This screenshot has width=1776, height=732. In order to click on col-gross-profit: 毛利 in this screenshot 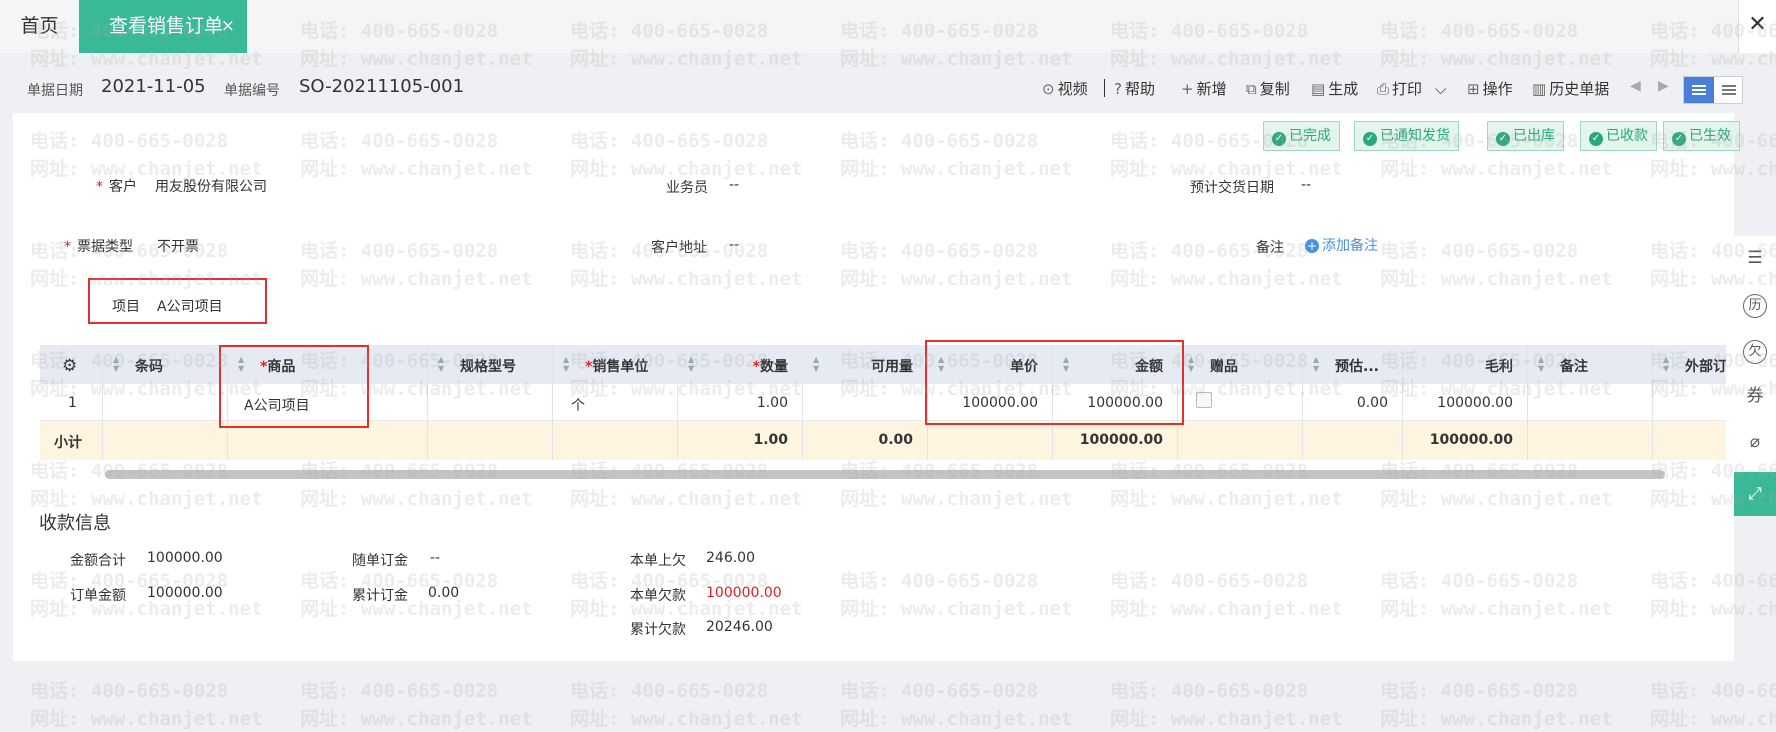, I will do `click(1465, 364)`.